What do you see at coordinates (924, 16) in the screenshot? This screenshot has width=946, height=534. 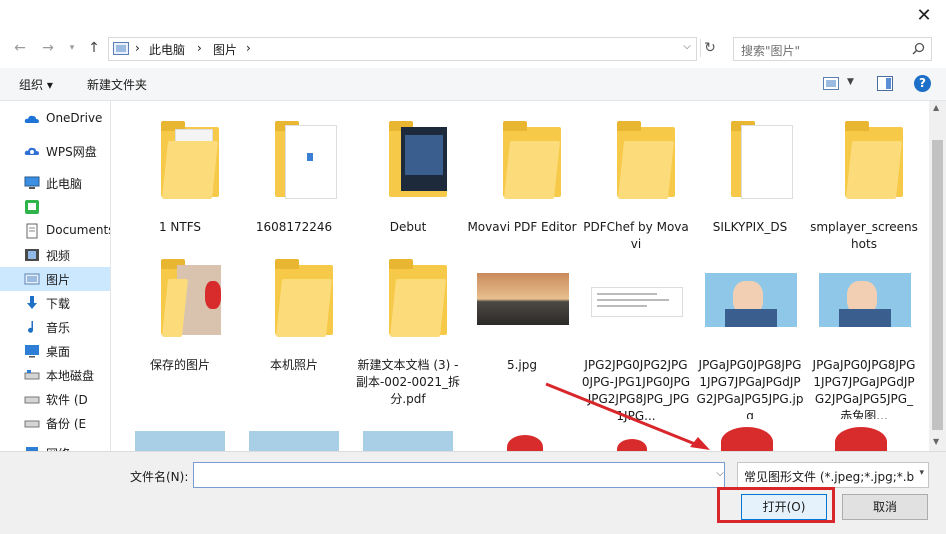 I see `close-icon: ✕` at bounding box center [924, 16].